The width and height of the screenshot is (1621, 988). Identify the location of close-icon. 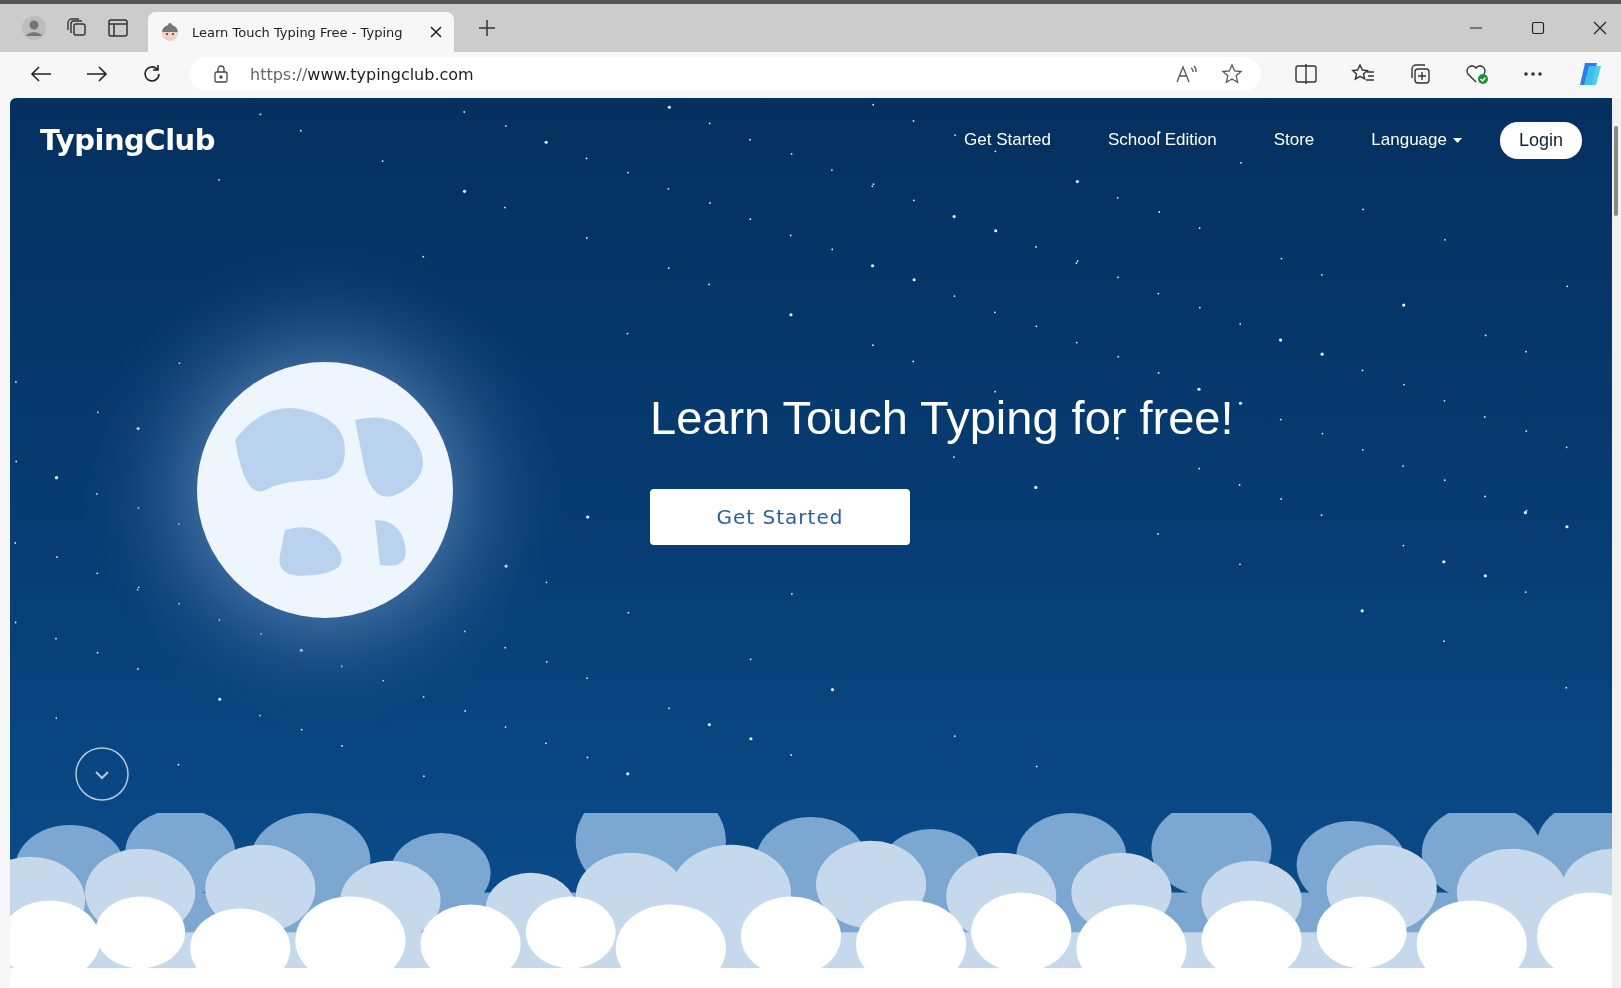
(1600, 28).